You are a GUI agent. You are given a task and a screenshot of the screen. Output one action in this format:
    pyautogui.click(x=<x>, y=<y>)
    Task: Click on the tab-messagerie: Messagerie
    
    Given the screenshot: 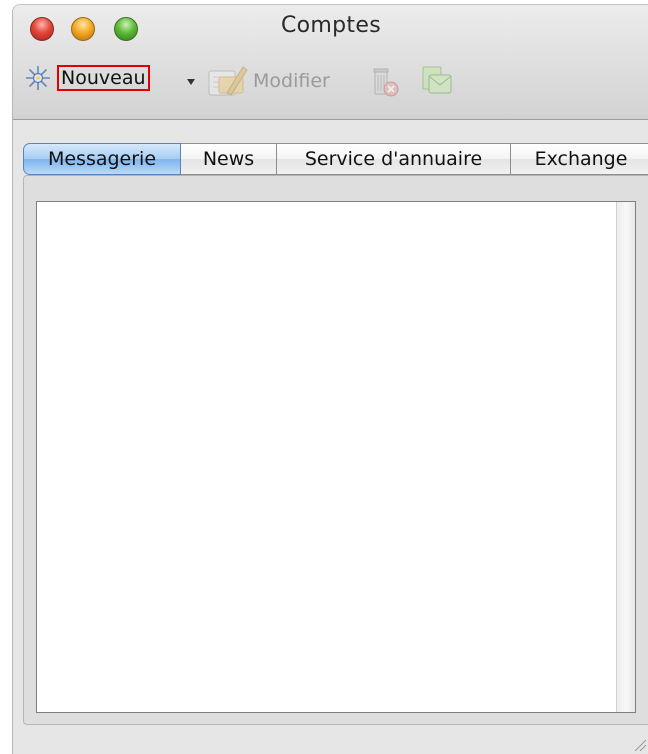 What is the action you would take?
    pyautogui.click(x=102, y=159)
    